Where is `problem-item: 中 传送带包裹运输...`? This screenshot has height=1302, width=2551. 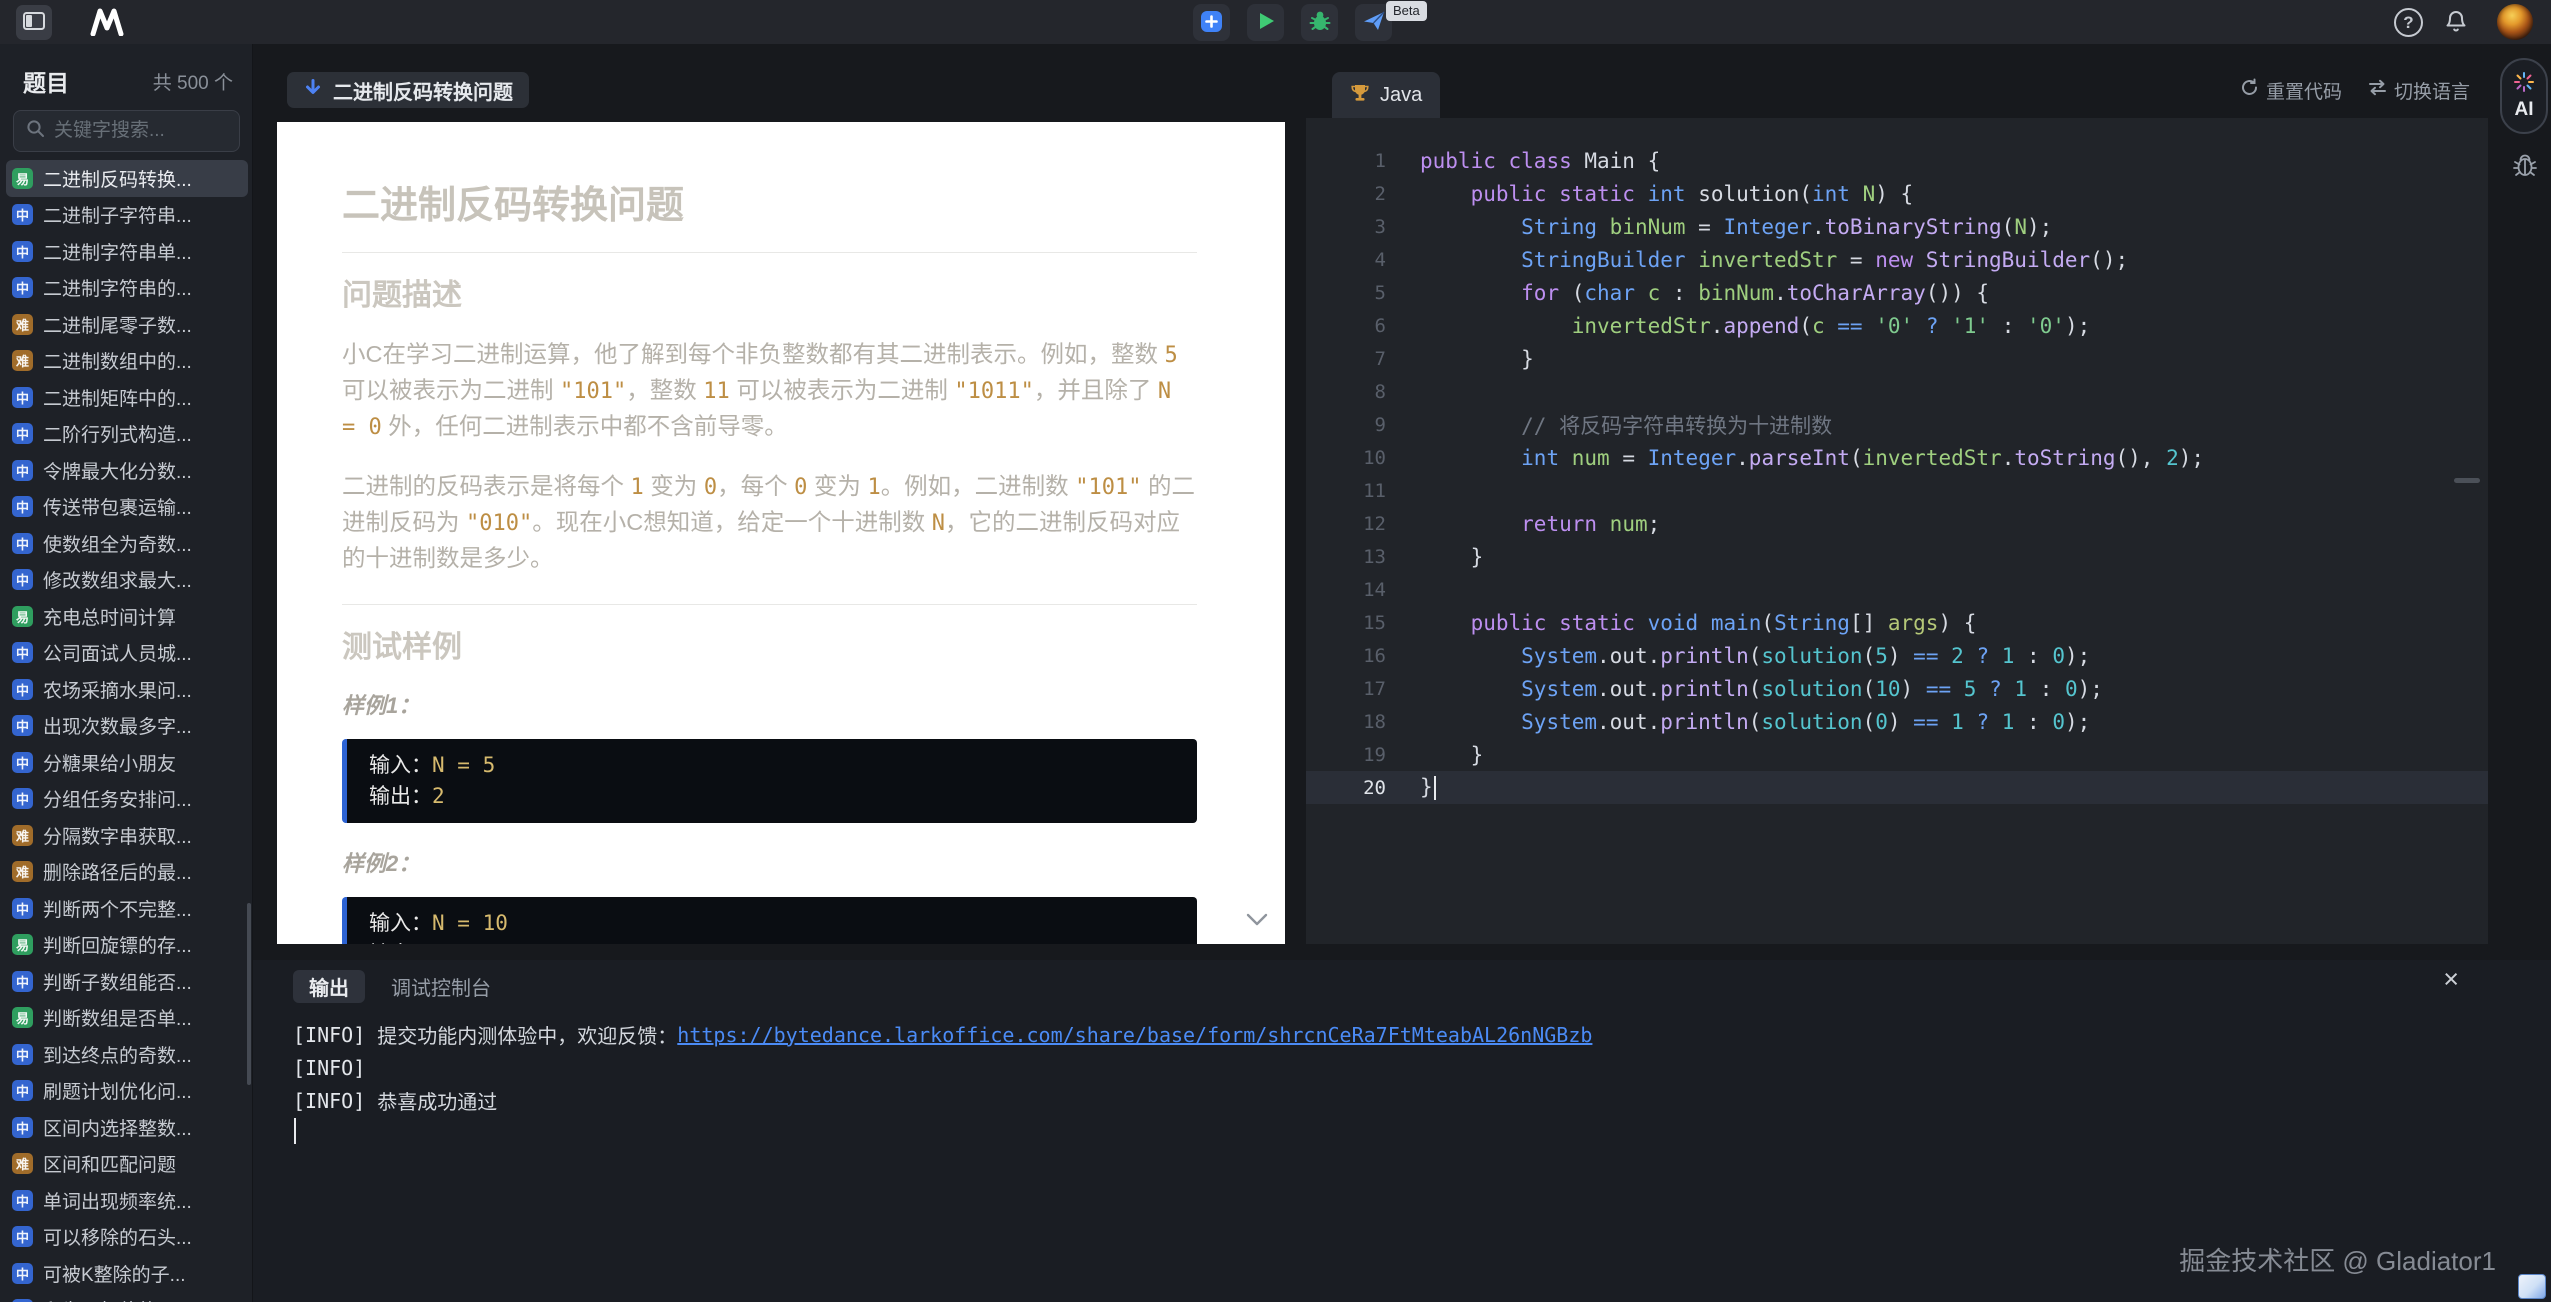 problem-item: 中 传送带包裹运输... is located at coordinates (127, 507).